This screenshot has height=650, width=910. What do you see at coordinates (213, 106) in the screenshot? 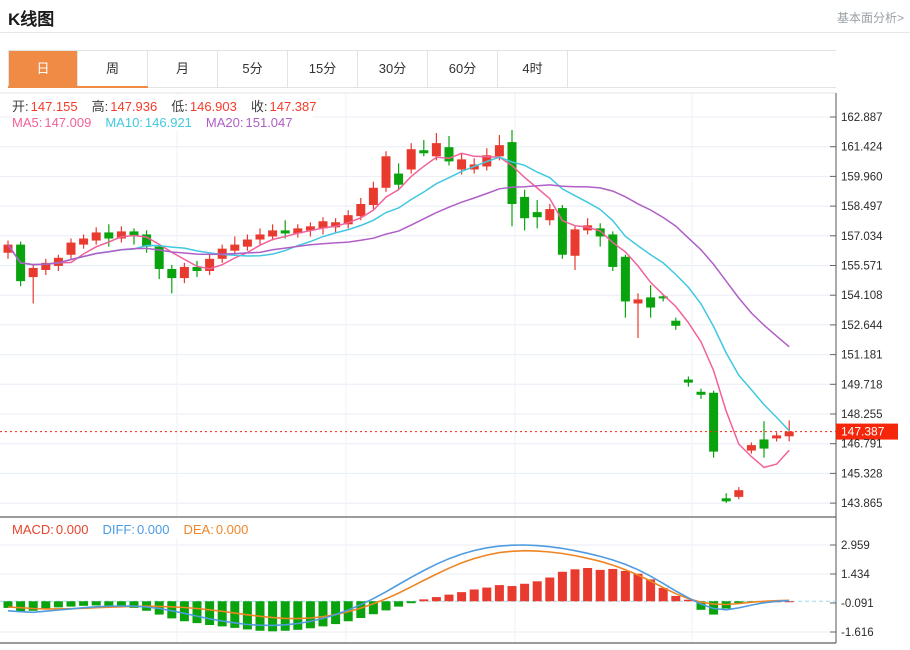
I see `legend-value: 146.903` at bounding box center [213, 106].